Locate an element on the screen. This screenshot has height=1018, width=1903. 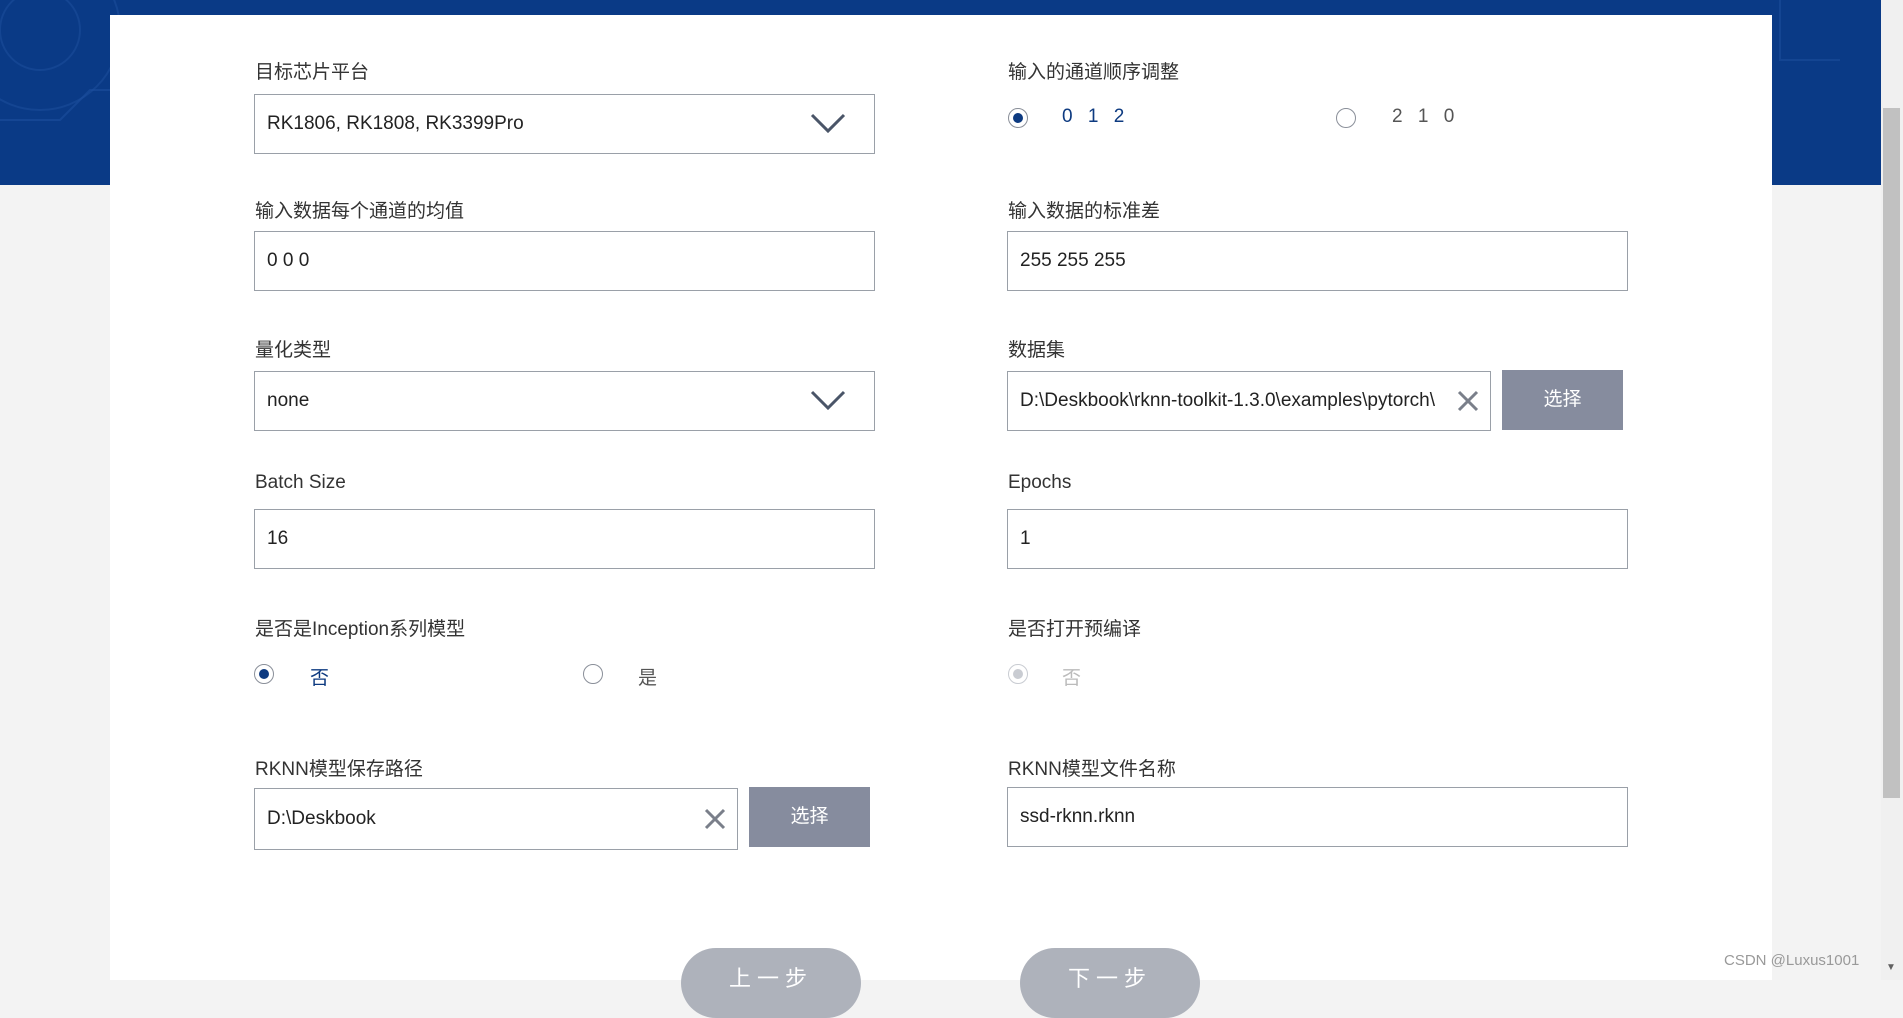
channel-order-option-012: 0 1 2 is located at coordinates (1095, 117).